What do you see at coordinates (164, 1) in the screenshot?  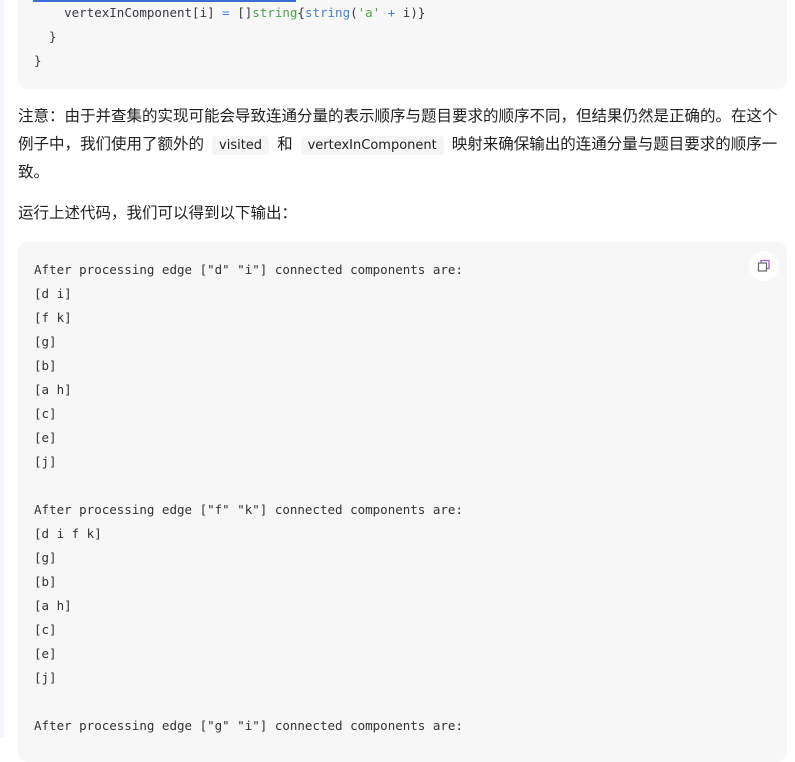 I see `horizontal-scrollbar` at bounding box center [164, 1].